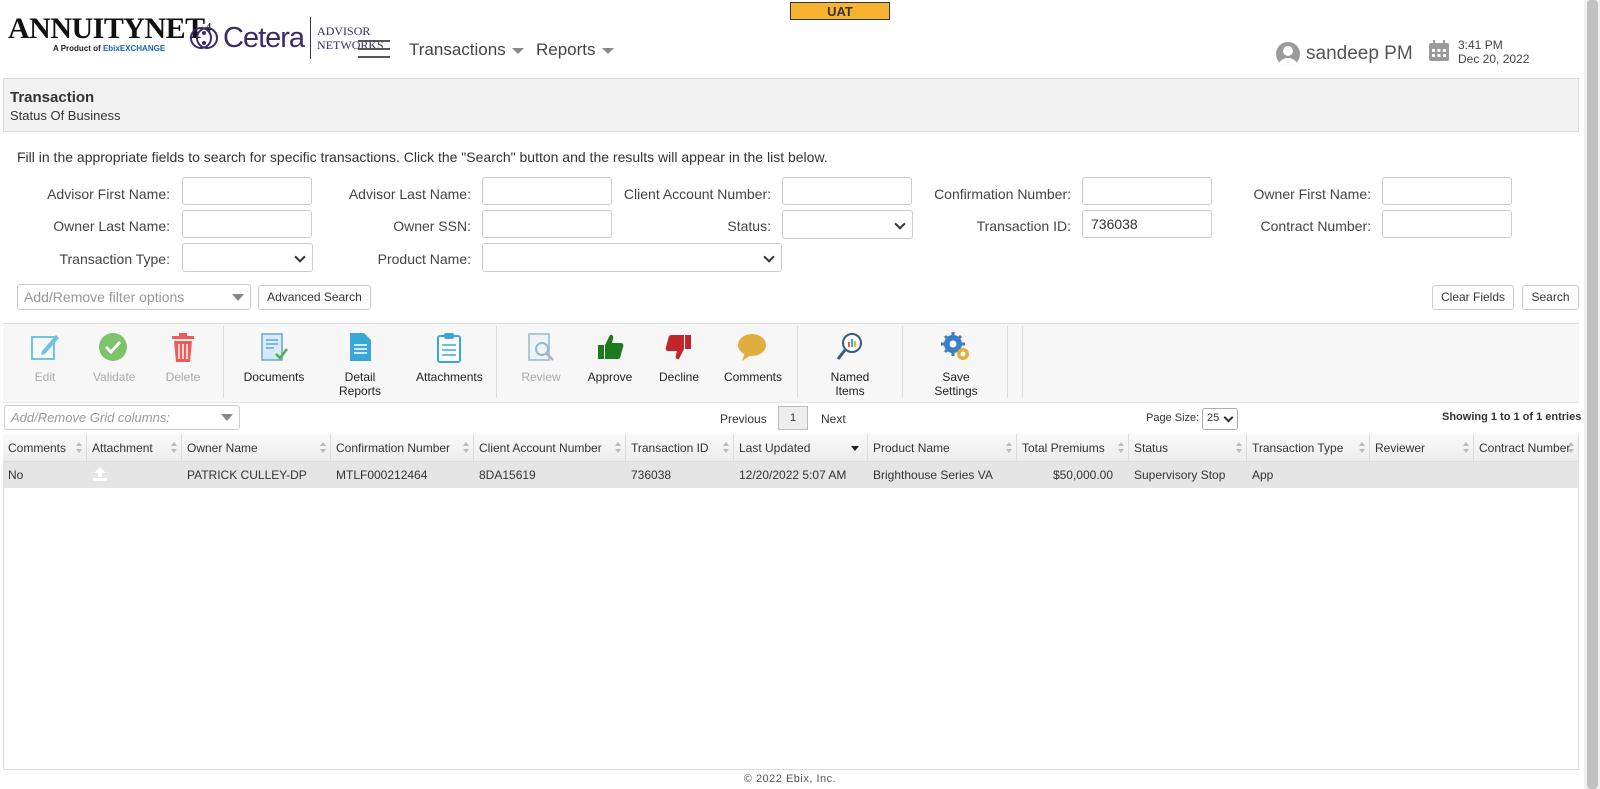 This screenshot has height=789, width=1600. What do you see at coordinates (1147, 224) in the screenshot?
I see `transaction-id-input` at bounding box center [1147, 224].